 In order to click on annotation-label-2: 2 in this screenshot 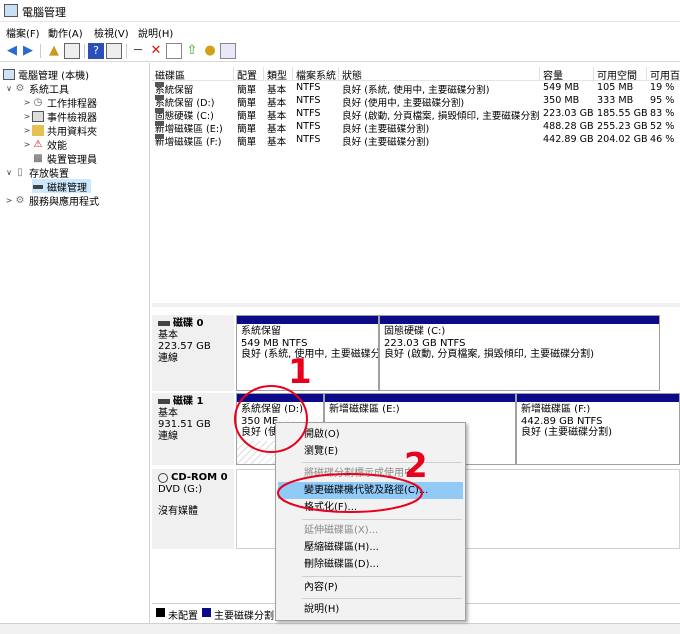, I will do `click(416, 466)`.